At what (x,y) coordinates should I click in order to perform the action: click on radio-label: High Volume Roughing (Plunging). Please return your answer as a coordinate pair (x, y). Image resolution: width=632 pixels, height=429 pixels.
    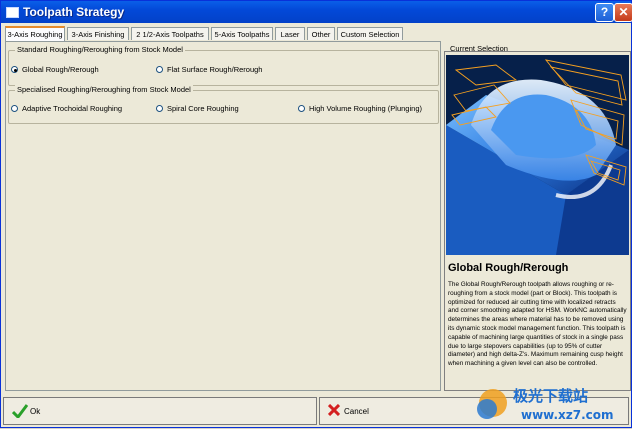
    Looking at the image, I should click on (365, 108).